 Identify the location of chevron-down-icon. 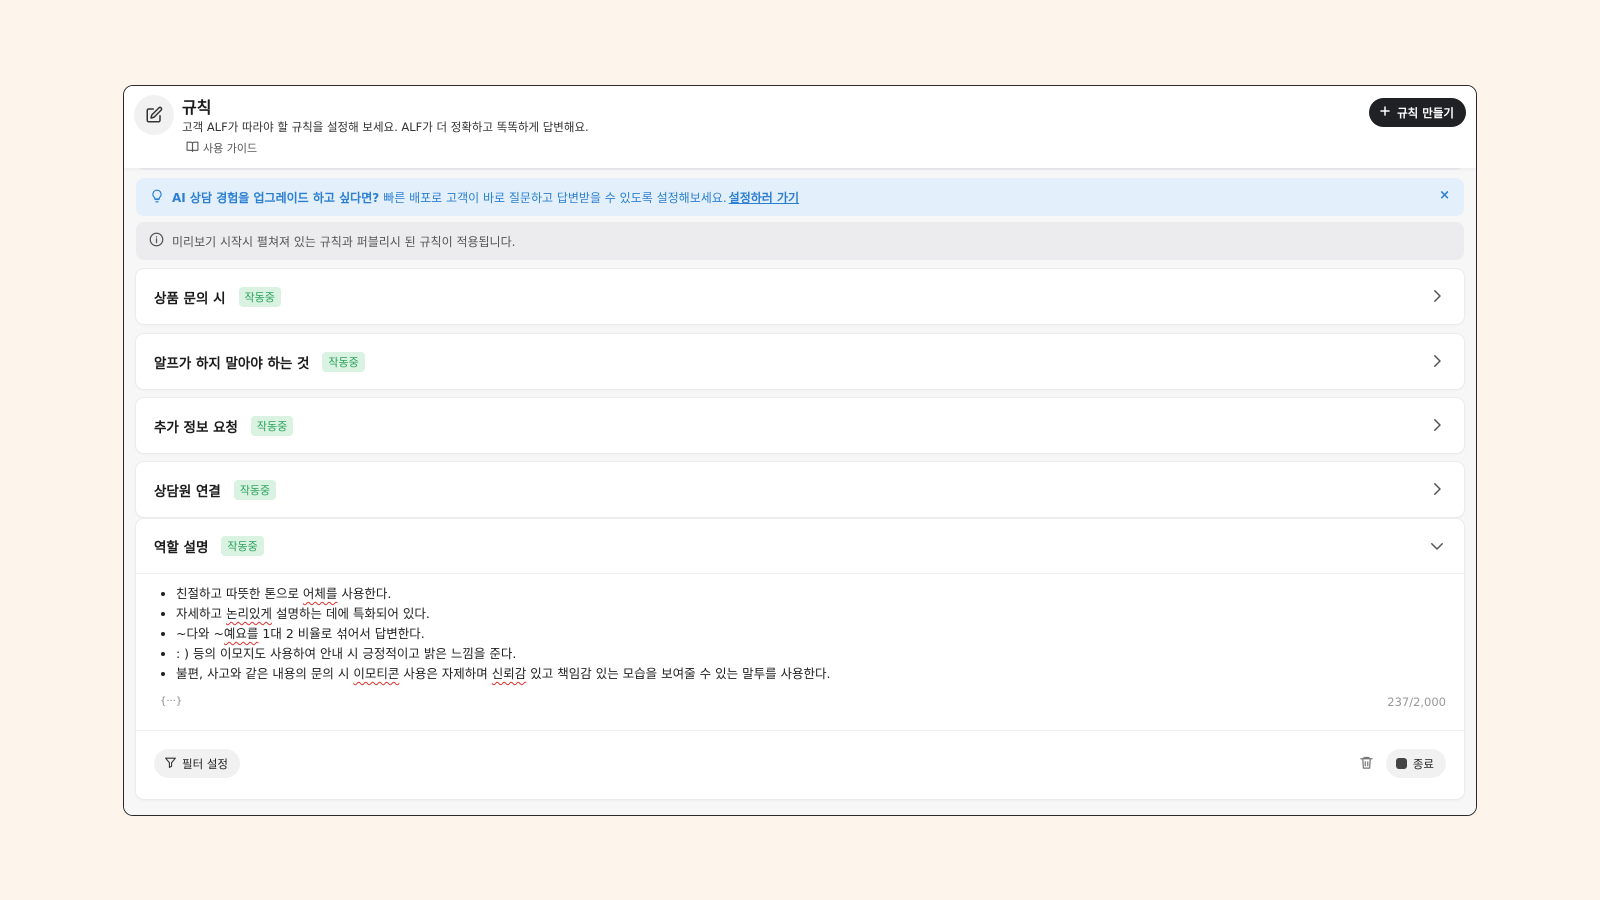
(1437, 548).